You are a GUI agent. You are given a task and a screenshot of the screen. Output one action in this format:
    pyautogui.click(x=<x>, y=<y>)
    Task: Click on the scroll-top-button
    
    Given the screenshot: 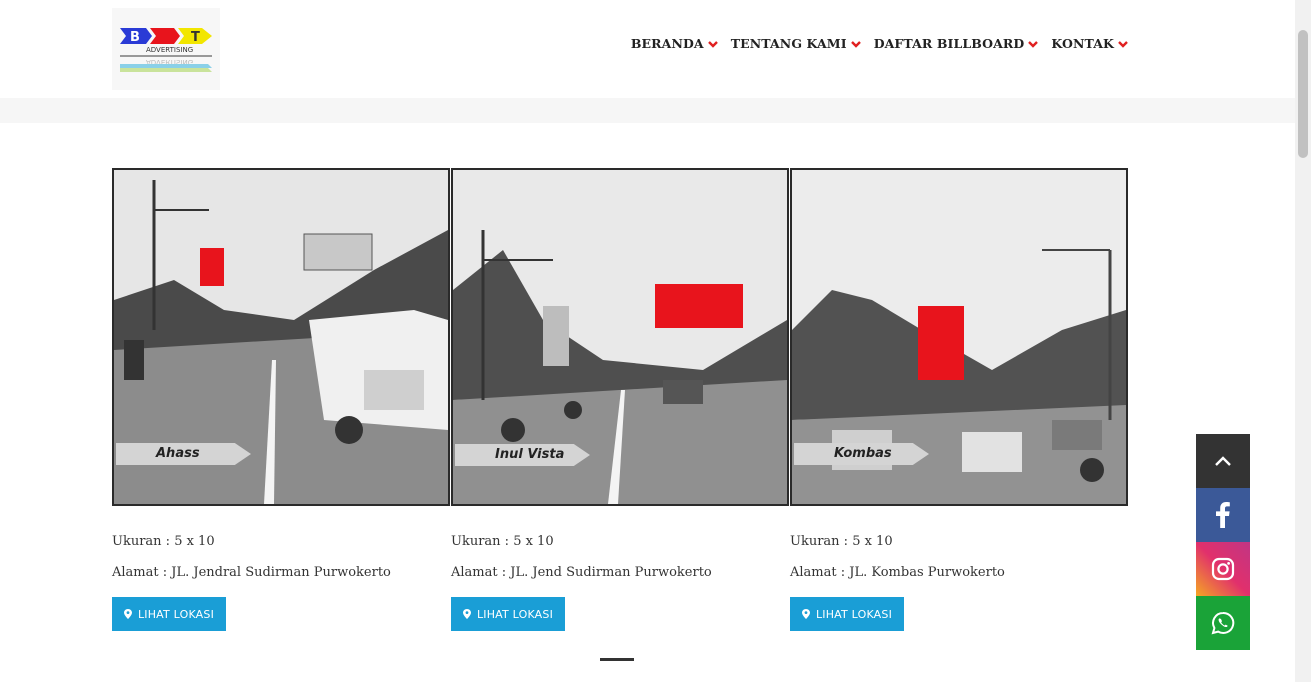 What is the action you would take?
    pyautogui.click(x=1223, y=461)
    